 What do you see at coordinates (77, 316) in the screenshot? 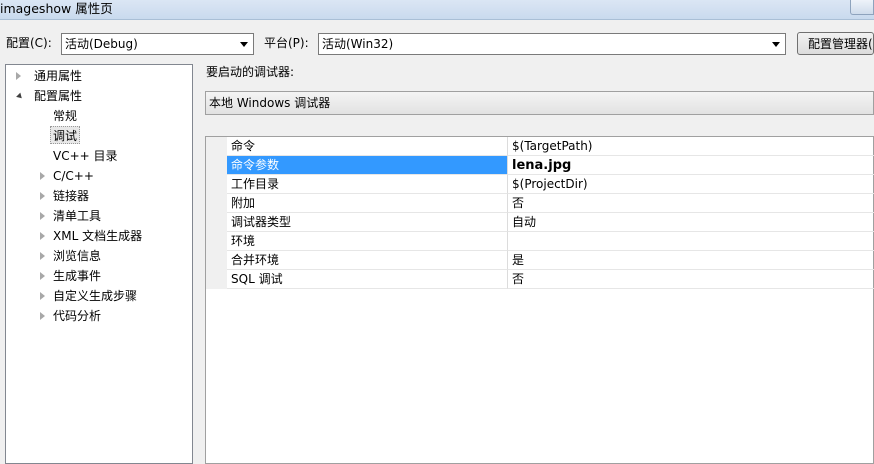
I see `tree-item-label: 代码分析` at bounding box center [77, 316].